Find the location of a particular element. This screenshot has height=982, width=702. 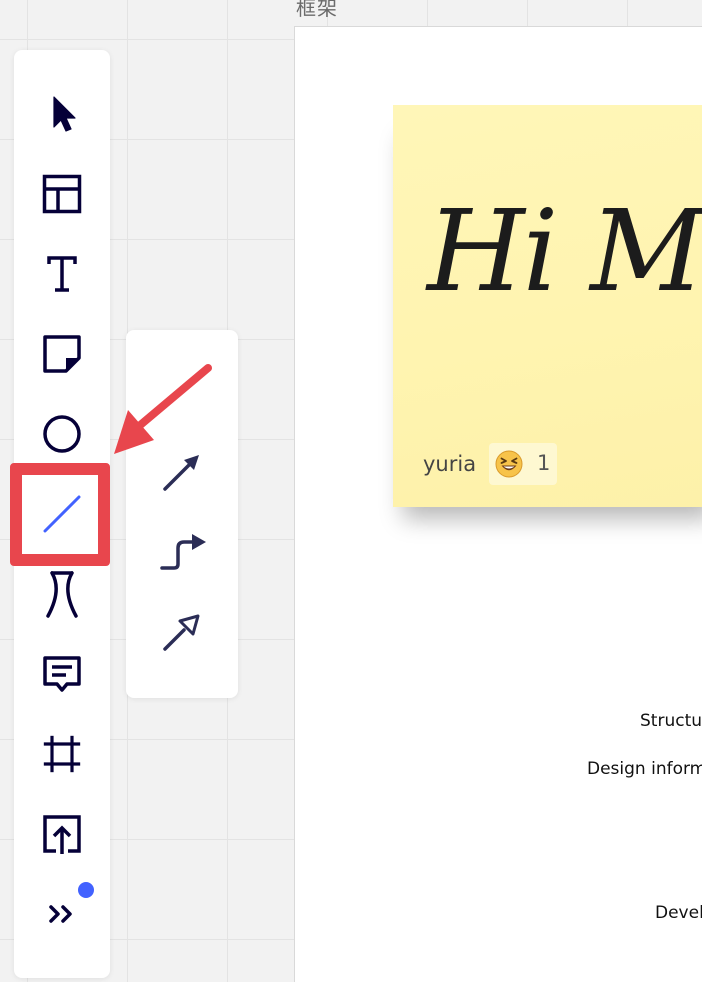

comment-tool is located at coordinates (62, 674).